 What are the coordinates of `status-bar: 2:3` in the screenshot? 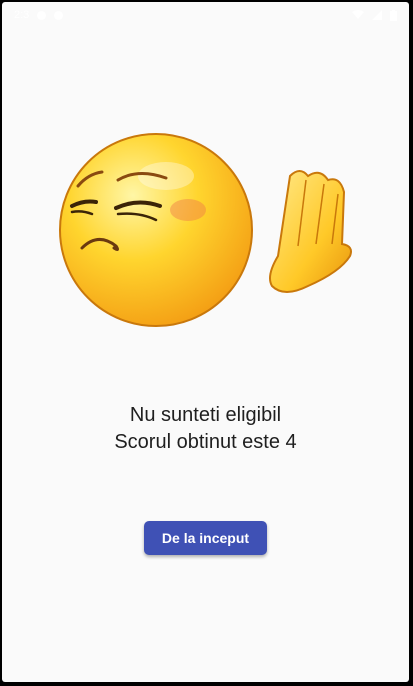 It's located at (205, 15).